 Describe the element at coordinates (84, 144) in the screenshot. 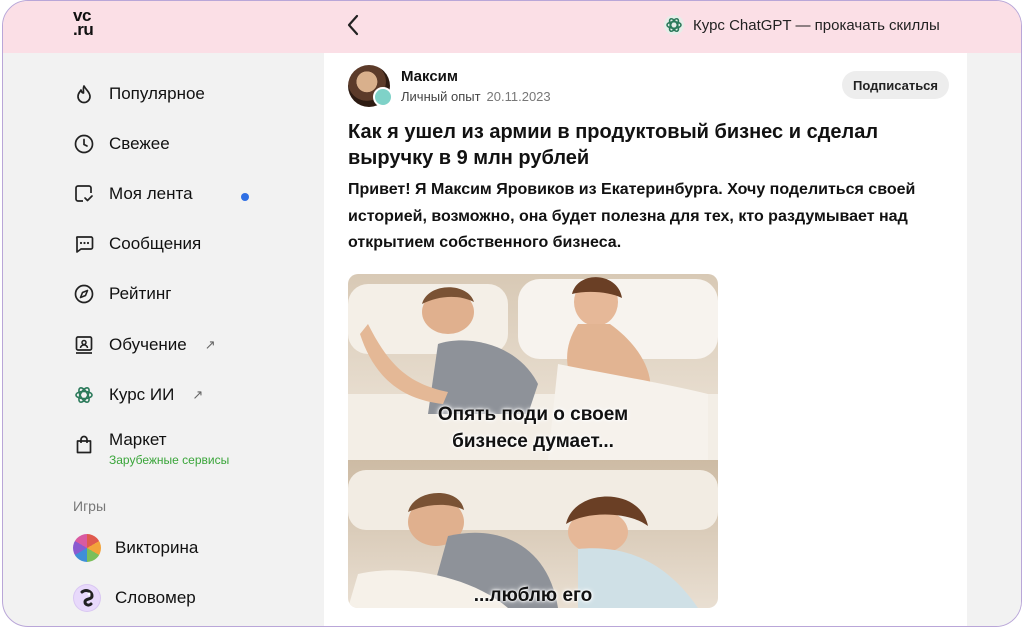

I see `clock-icon` at that location.